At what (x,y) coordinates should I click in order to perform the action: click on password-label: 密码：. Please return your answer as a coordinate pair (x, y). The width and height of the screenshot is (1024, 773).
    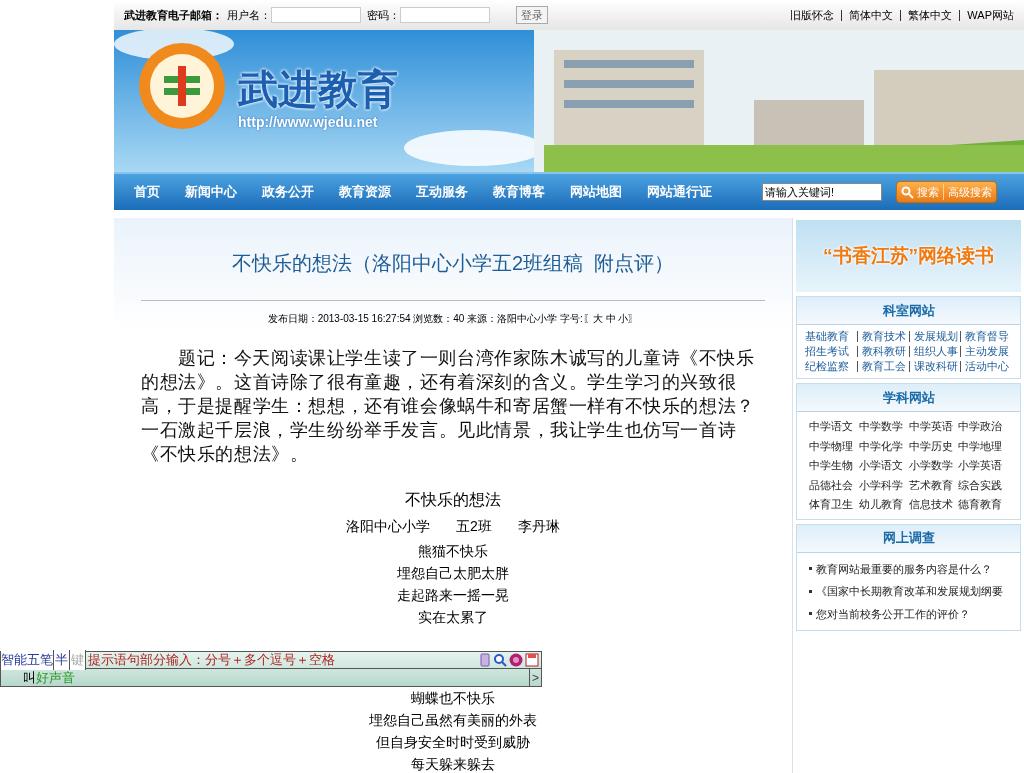
    Looking at the image, I should click on (383, 15).